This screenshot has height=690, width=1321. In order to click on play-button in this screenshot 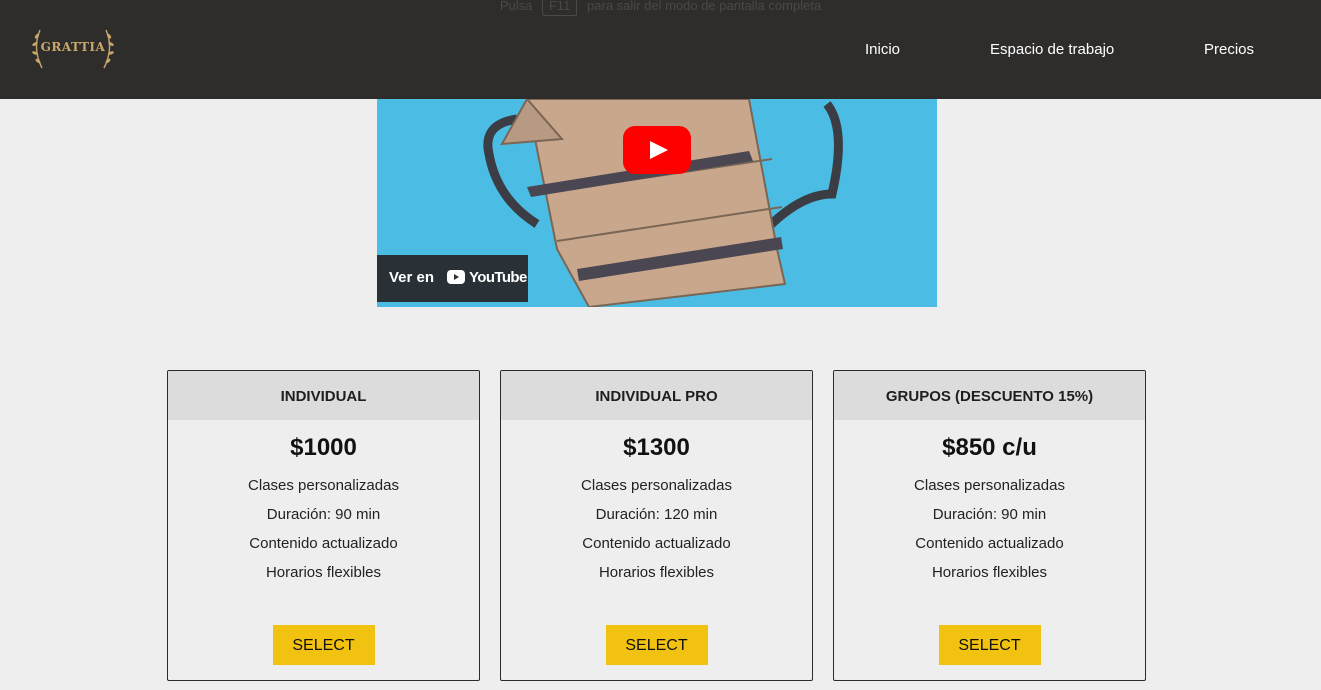, I will do `click(657, 150)`.